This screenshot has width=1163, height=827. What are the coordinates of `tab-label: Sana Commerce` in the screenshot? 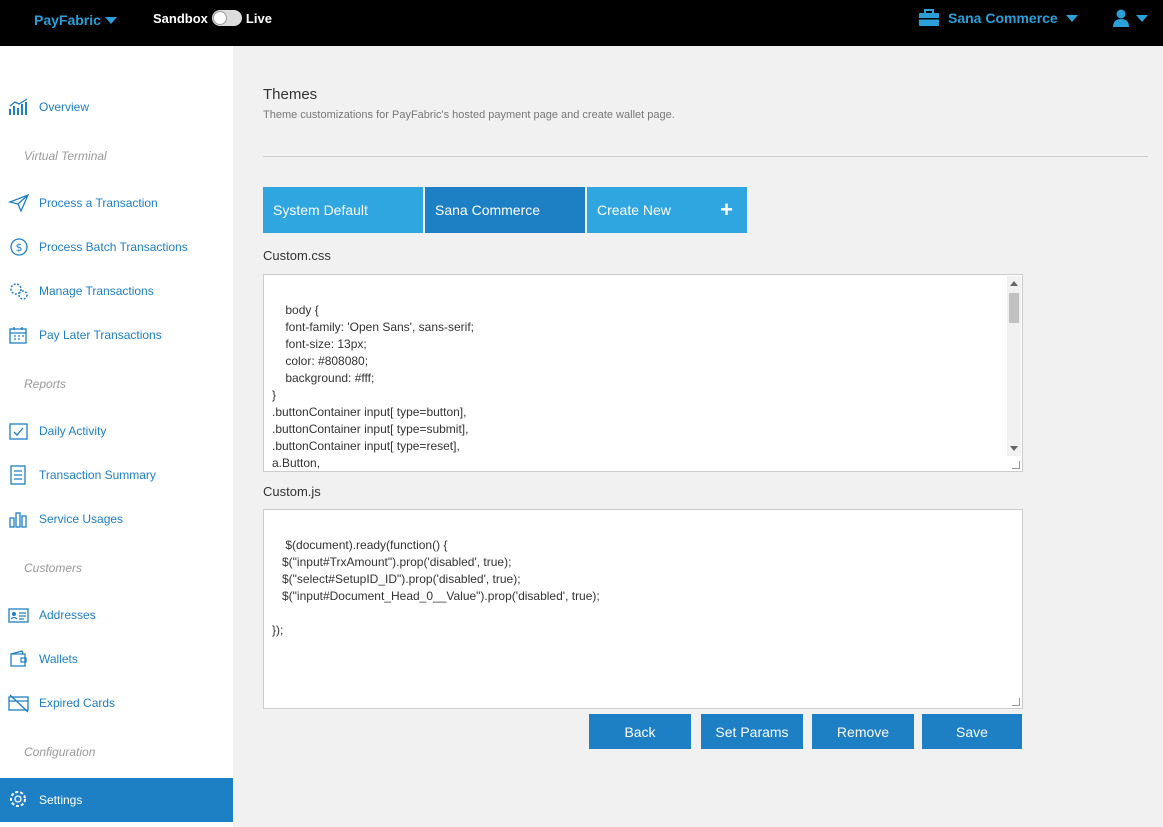 It's located at (488, 210).